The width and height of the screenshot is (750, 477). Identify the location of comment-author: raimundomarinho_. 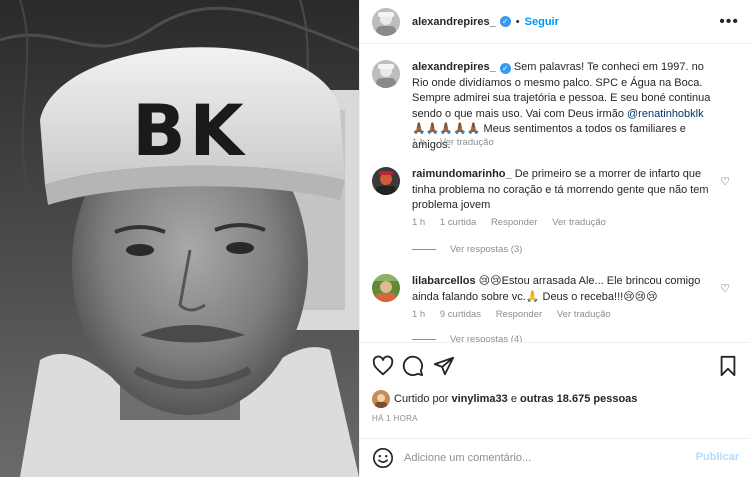
(462, 174).